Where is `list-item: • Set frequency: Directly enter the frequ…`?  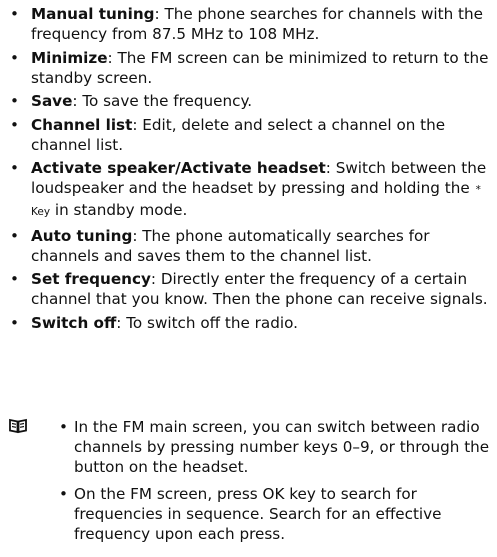 list-item: • Set frequency: Directly enter the frequ… is located at coordinates (248, 289).